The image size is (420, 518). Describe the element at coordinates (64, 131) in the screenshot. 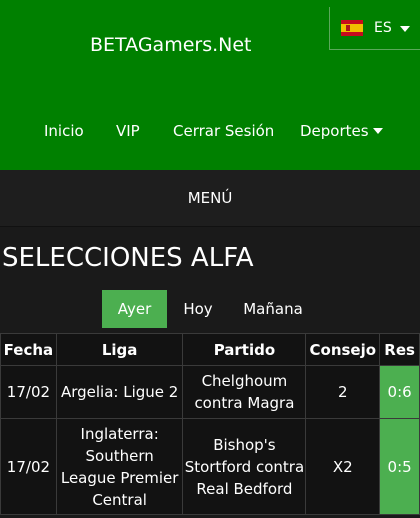

I see `nav-inicio: Inicio` at that location.